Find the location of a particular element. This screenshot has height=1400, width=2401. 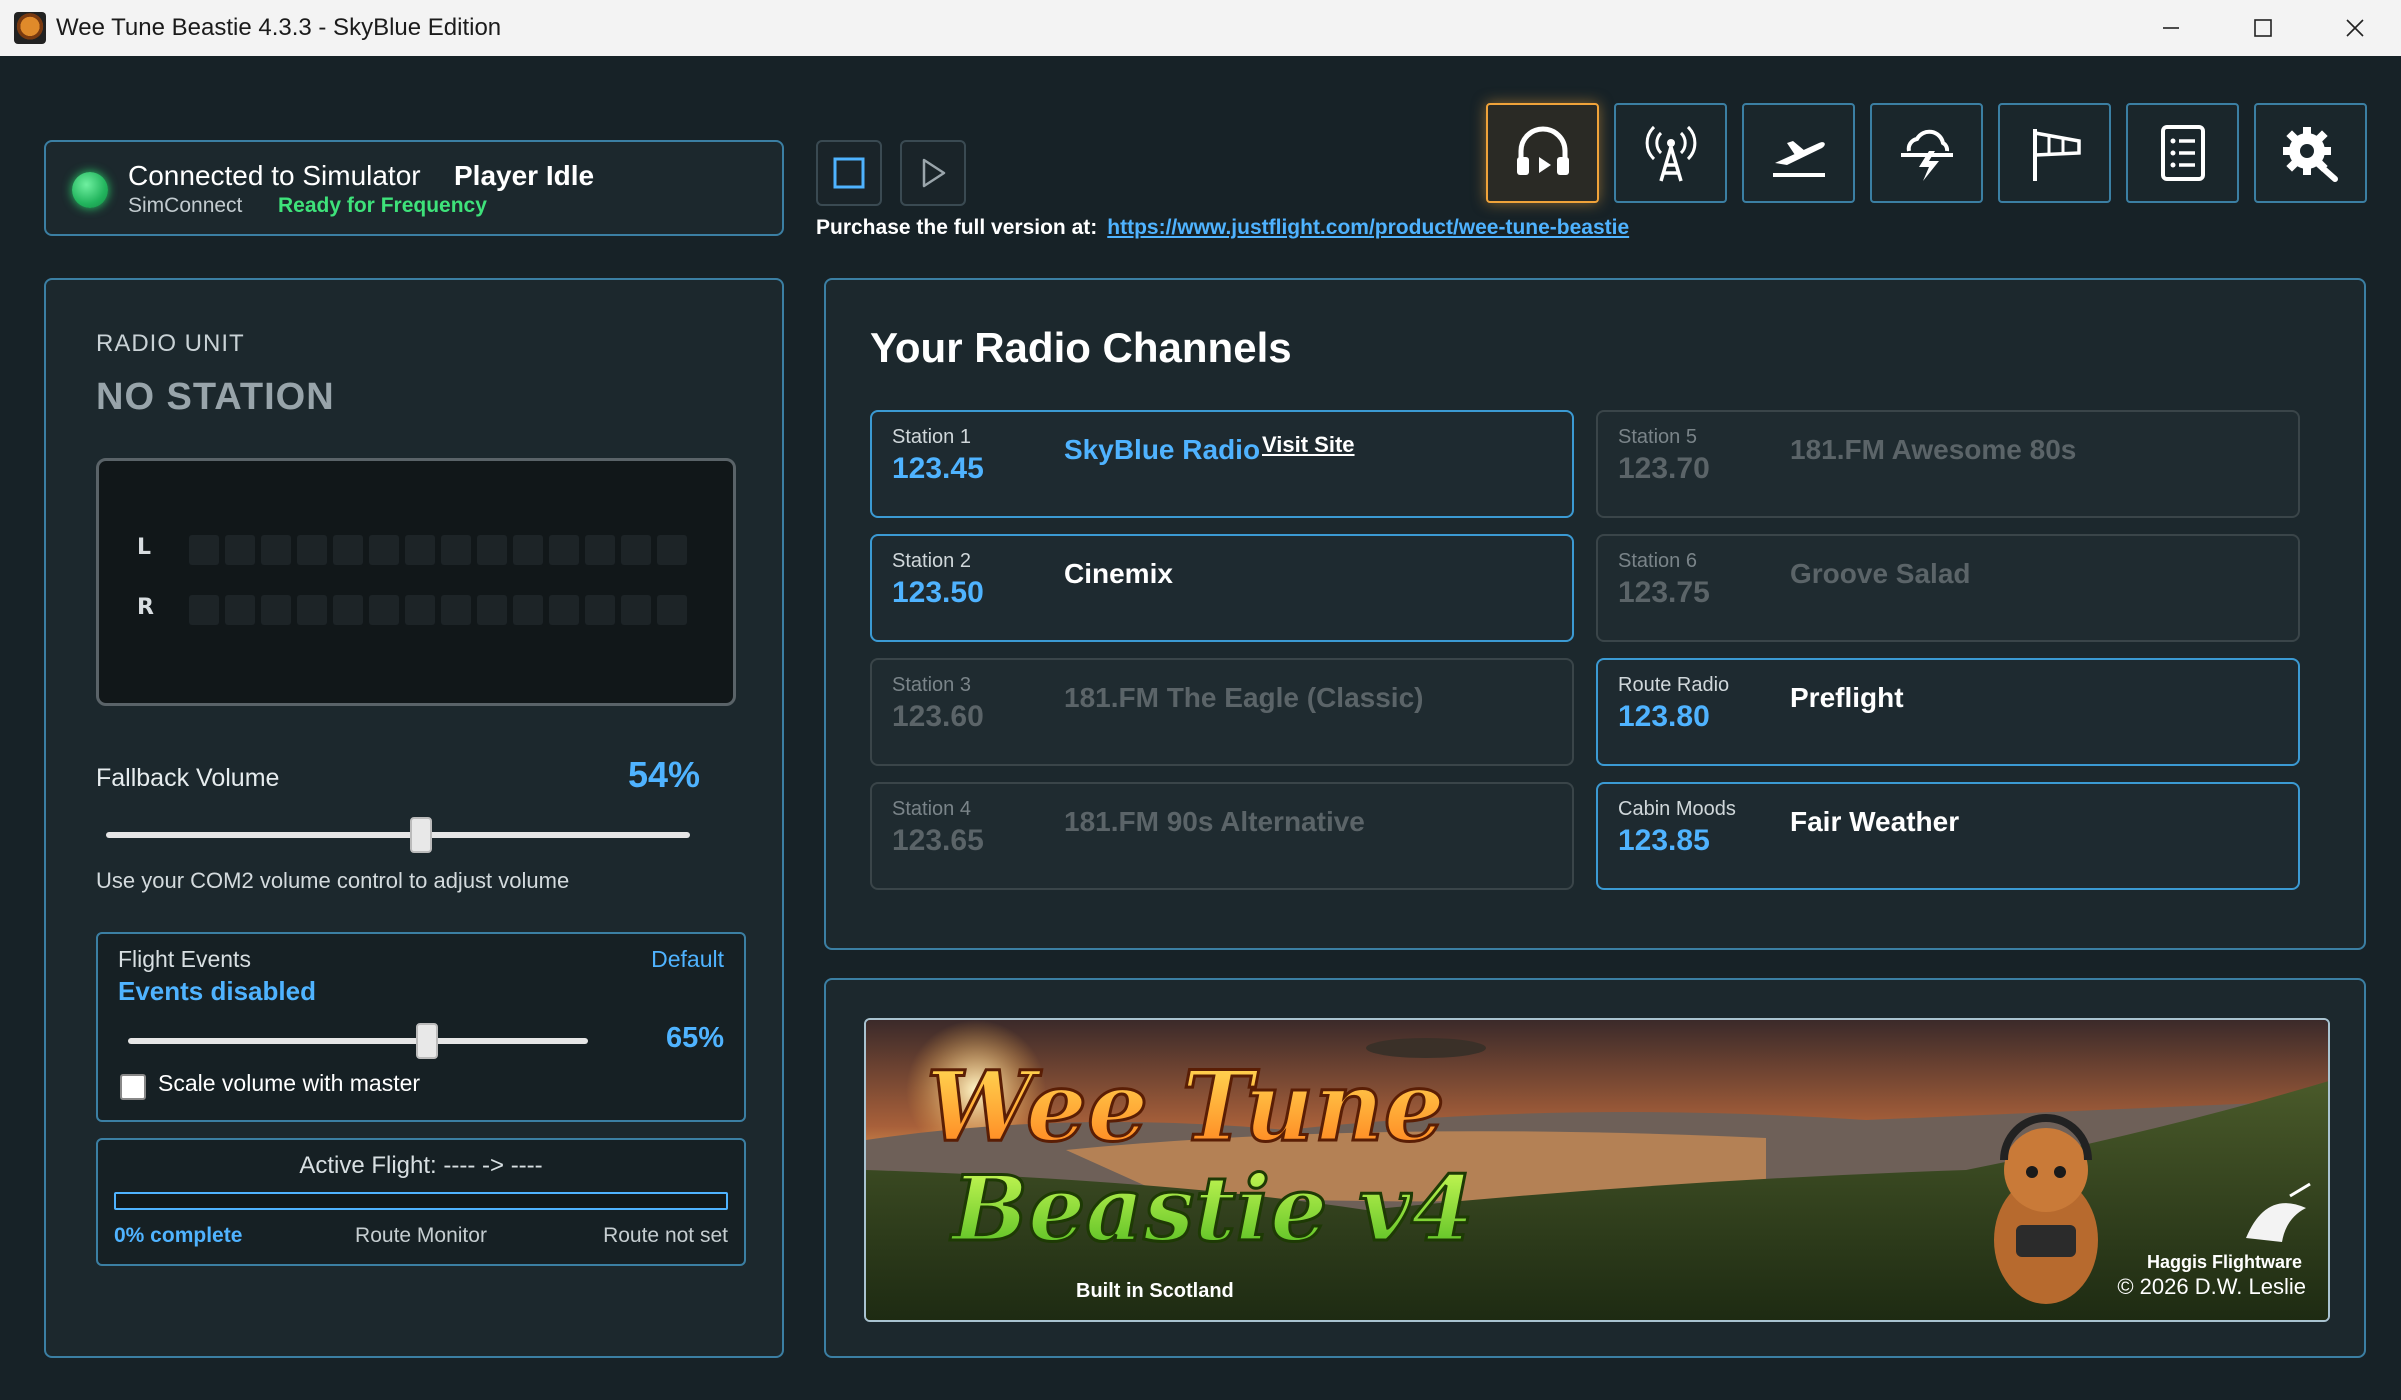

channel-frequency: 123.50 is located at coordinates (938, 592).